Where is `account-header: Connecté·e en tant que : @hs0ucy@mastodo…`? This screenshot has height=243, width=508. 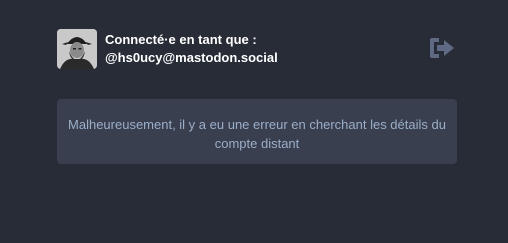
account-header: Connecté·e en tant que : @hs0ucy@mastodo… is located at coordinates (257, 49).